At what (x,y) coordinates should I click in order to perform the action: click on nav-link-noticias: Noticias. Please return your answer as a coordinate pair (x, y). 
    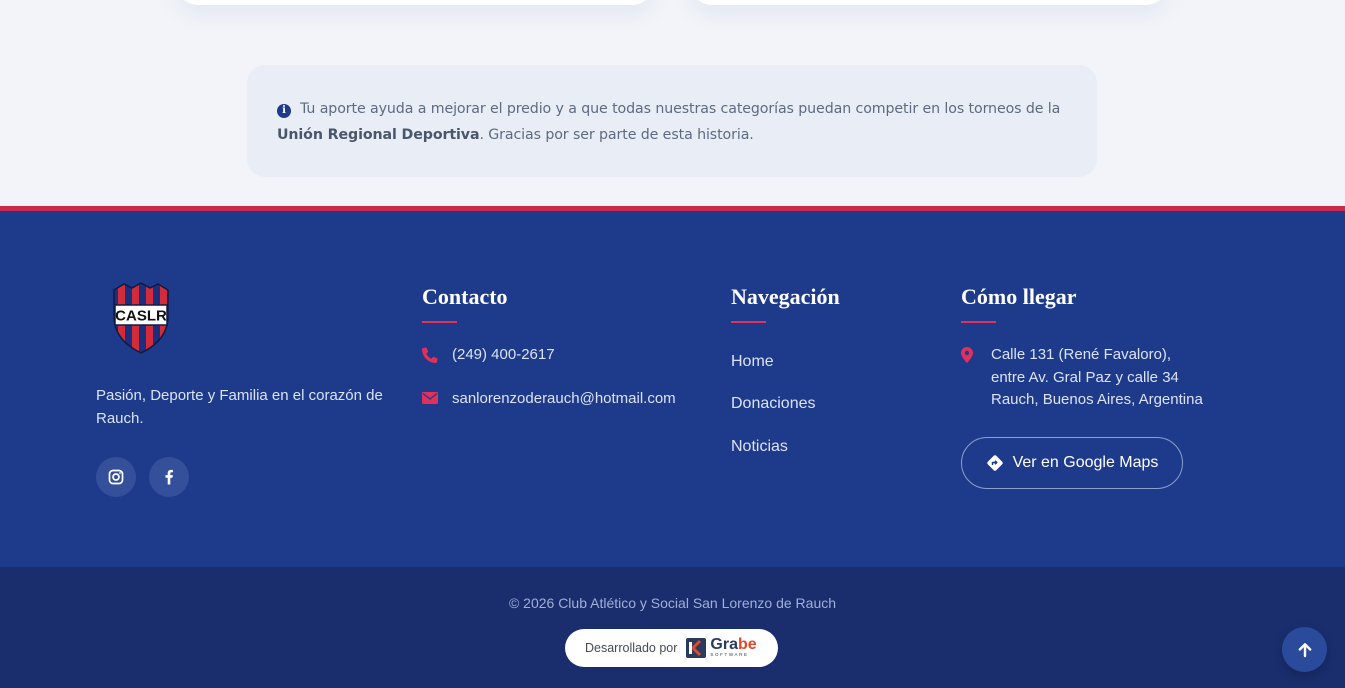
    Looking at the image, I should click on (759, 447).